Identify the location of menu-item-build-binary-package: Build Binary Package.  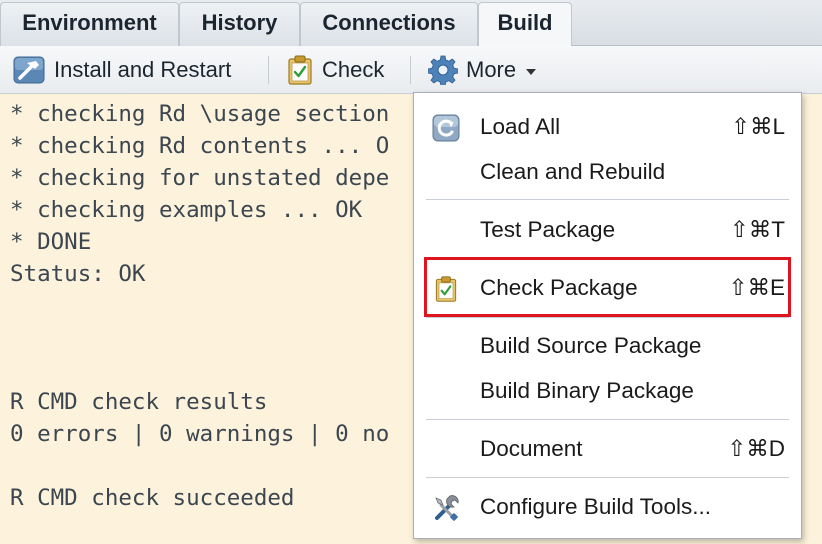
(607, 391).